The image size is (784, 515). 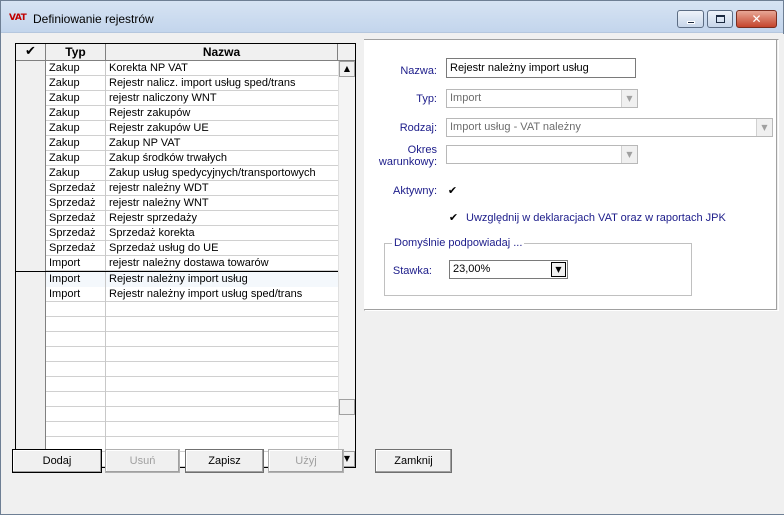 I want to click on scroll-thumb, so click(x=347, y=407).